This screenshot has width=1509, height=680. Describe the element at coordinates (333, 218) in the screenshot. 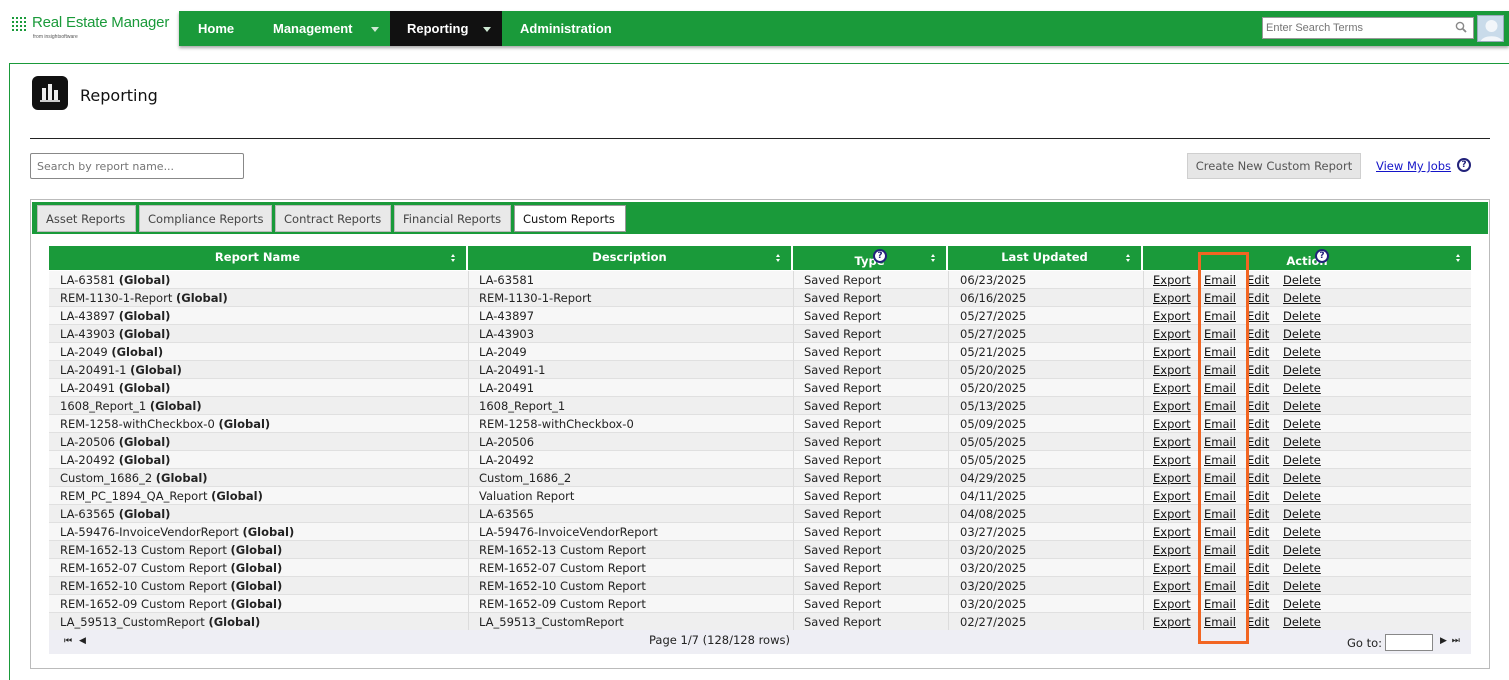

I see `tab-contract-reports: Contract Reports` at that location.